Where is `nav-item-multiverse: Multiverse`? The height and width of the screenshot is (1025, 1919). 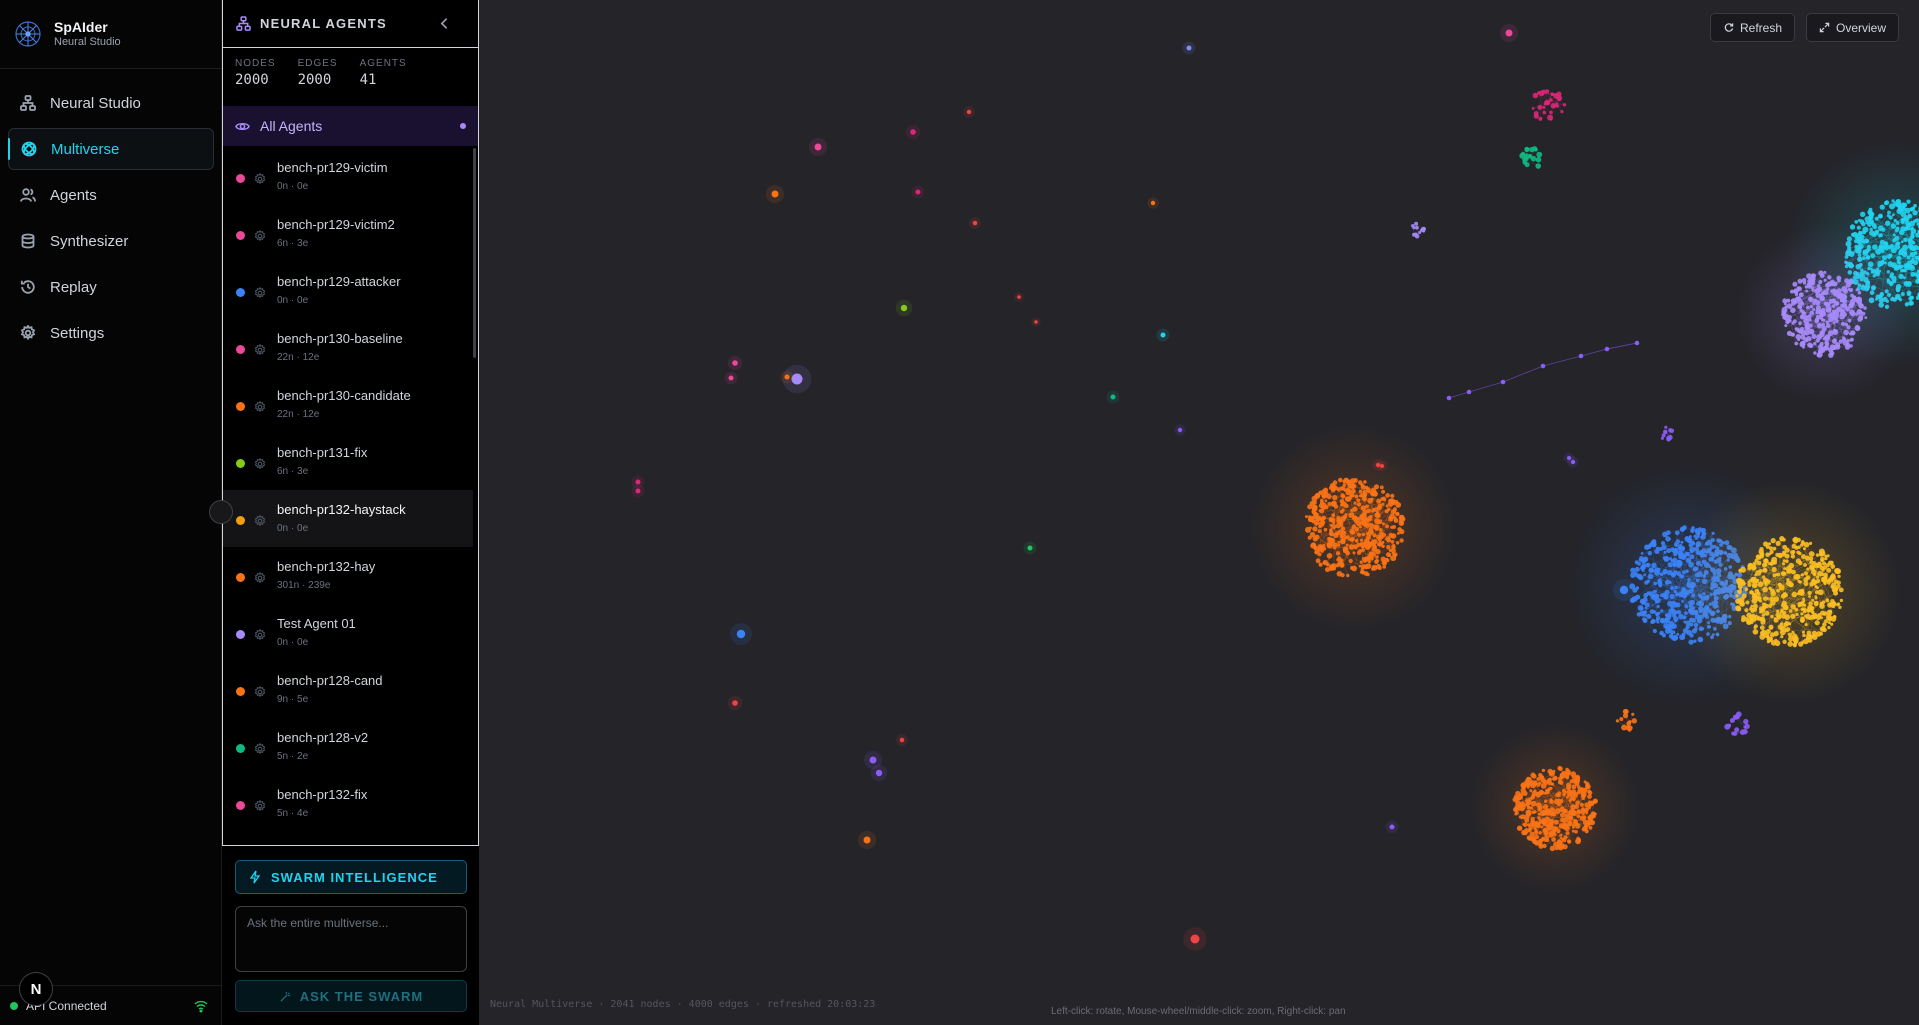
nav-item-multiverse: Multiverse is located at coordinates (111, 149).